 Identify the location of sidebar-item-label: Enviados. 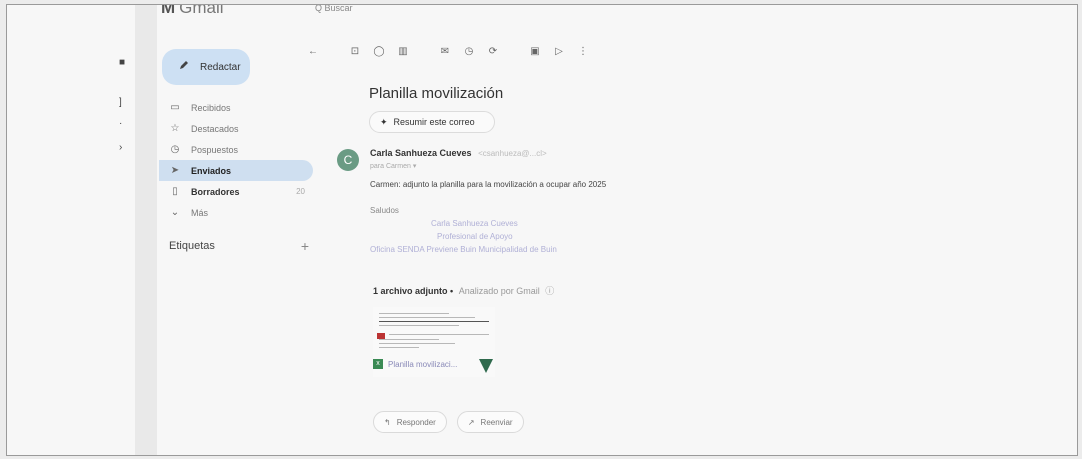
(211, 170).